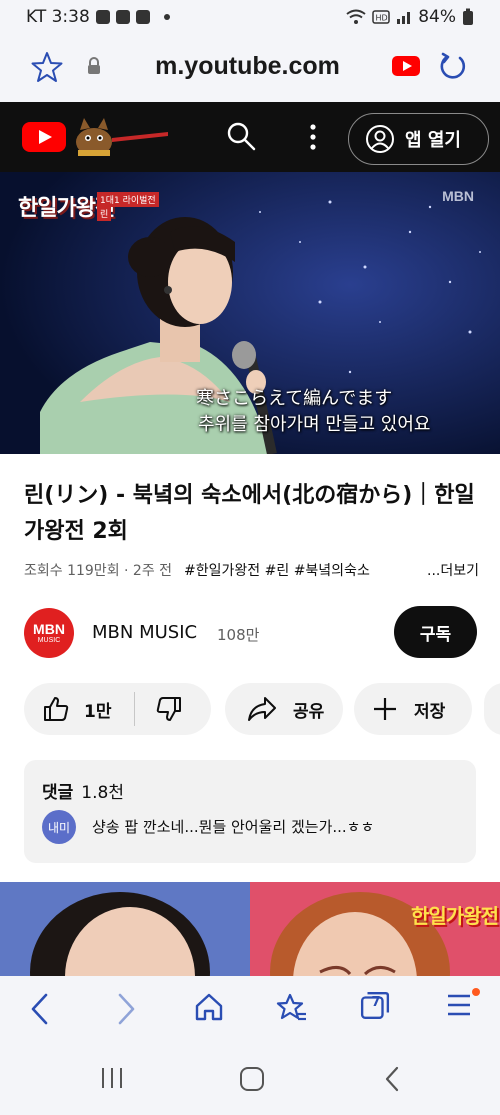  I want to click on subtitle-korean: 추위를 참아가며 만들고 있어요, so click(314, 424).